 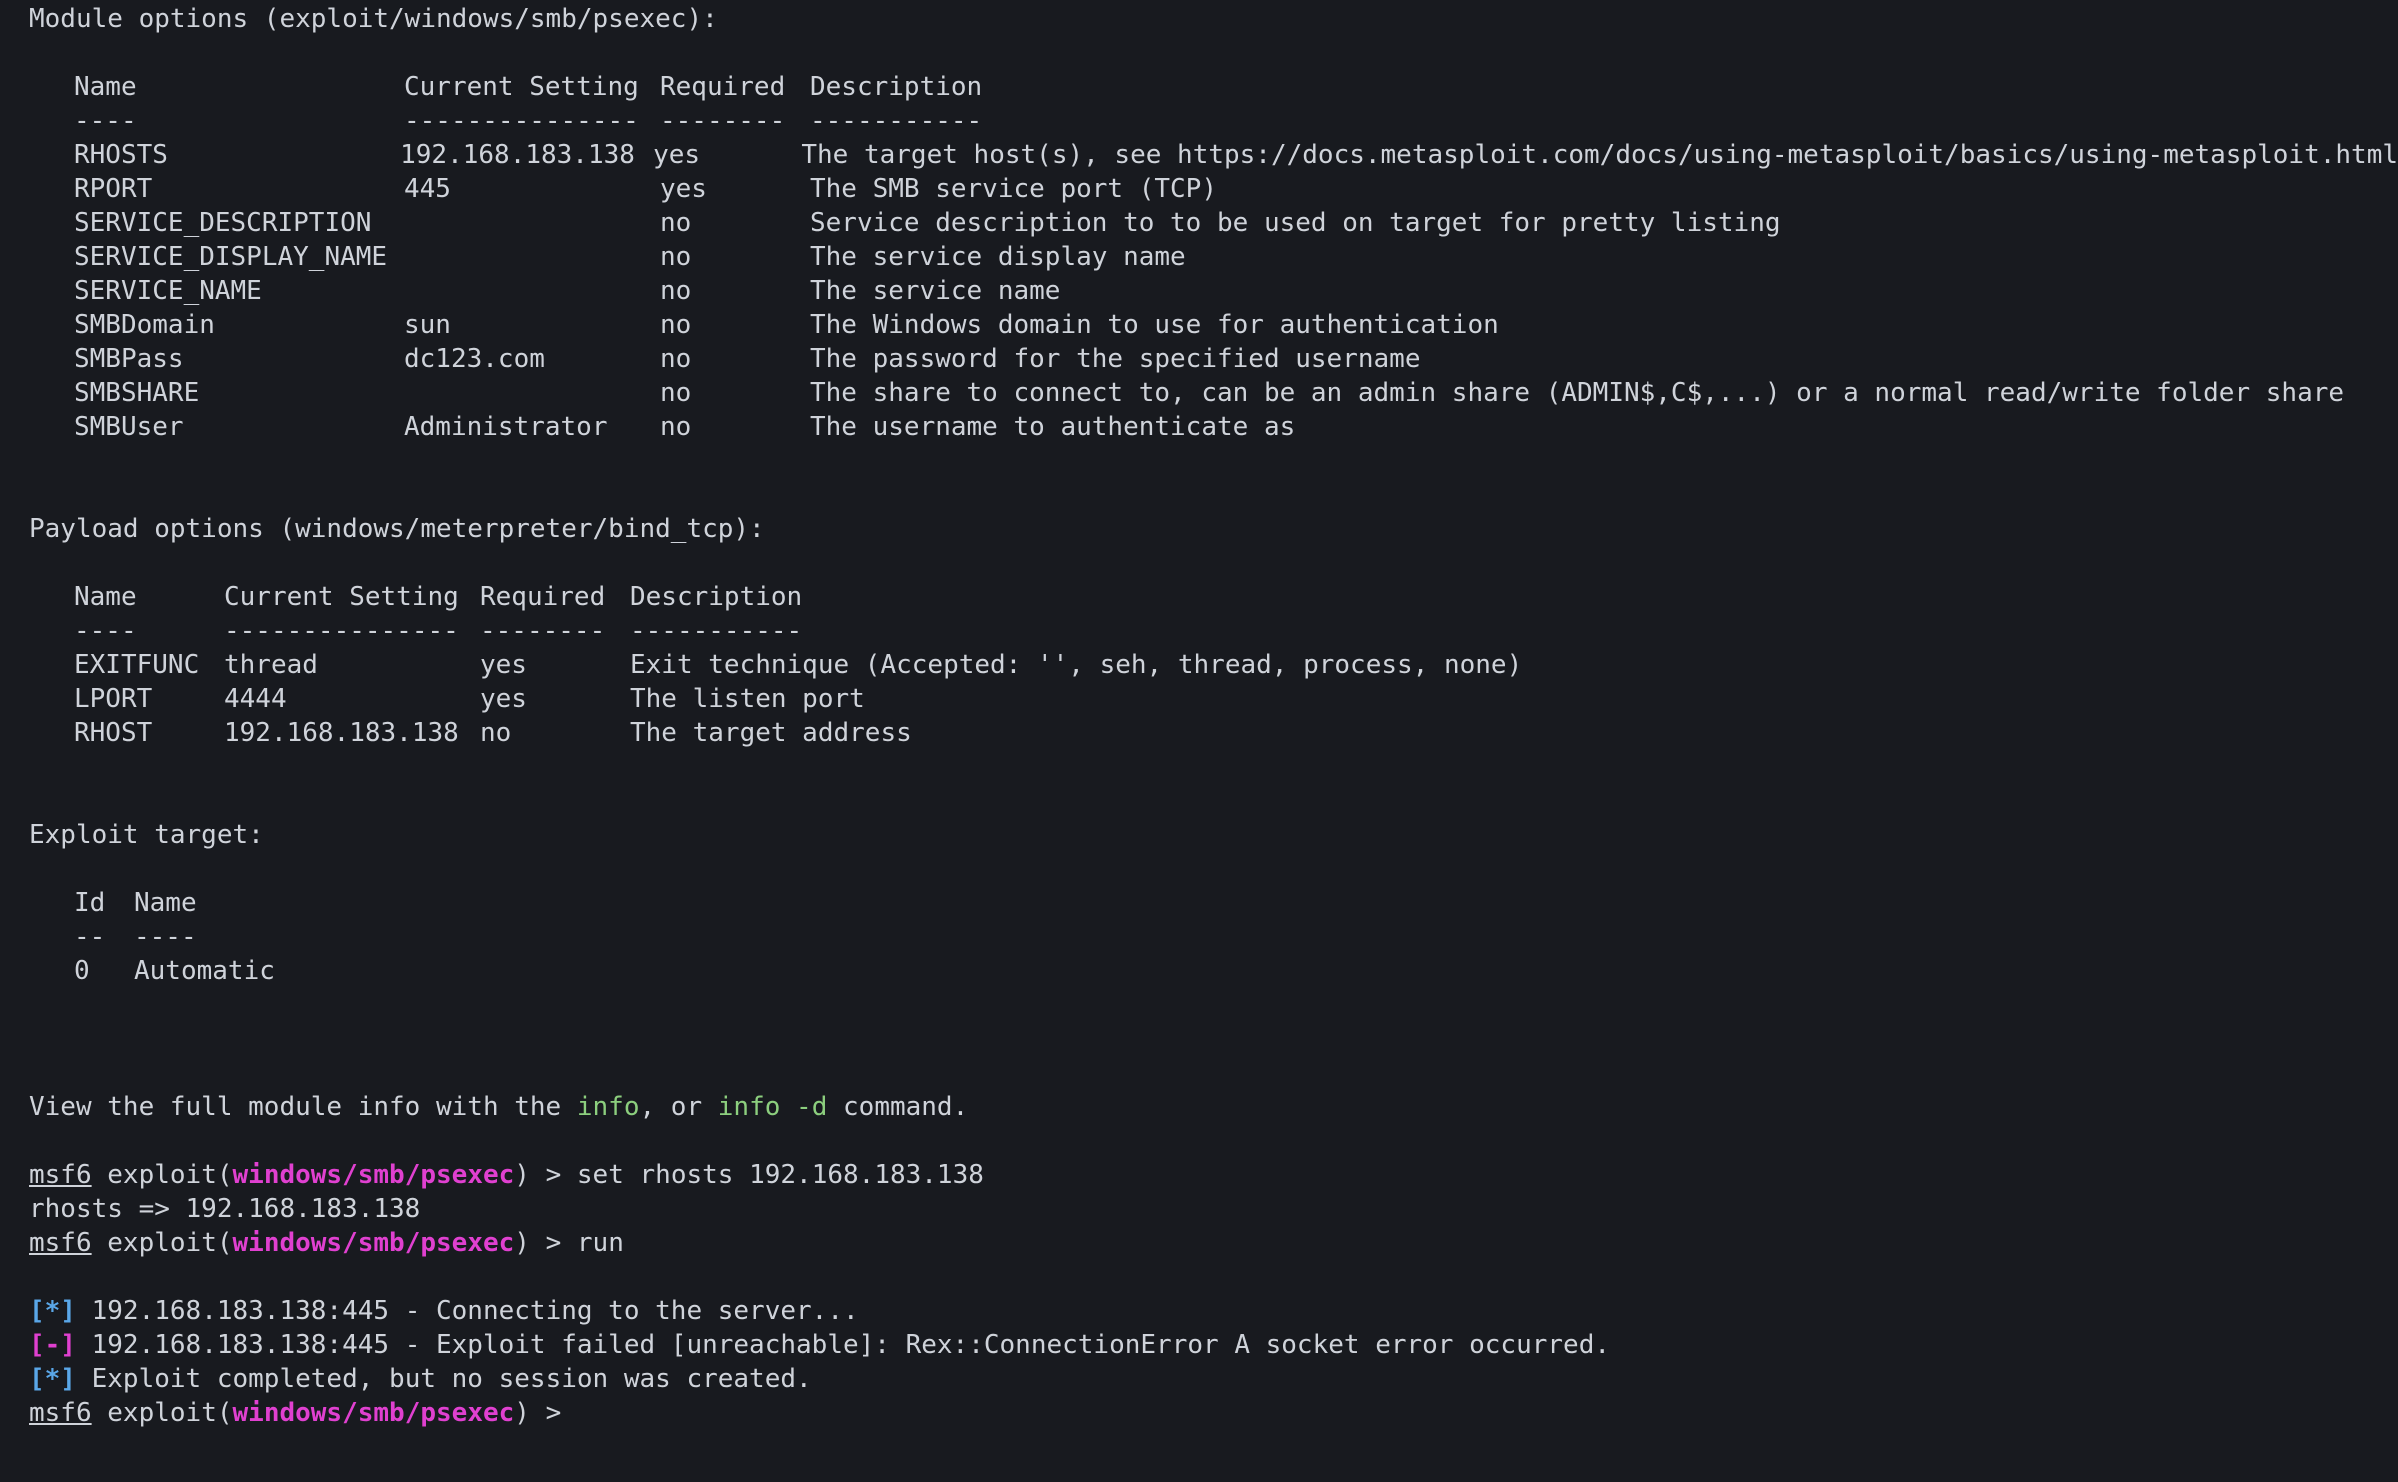 I want to click on option-name: SMBPass, so click(x=129, y=359).